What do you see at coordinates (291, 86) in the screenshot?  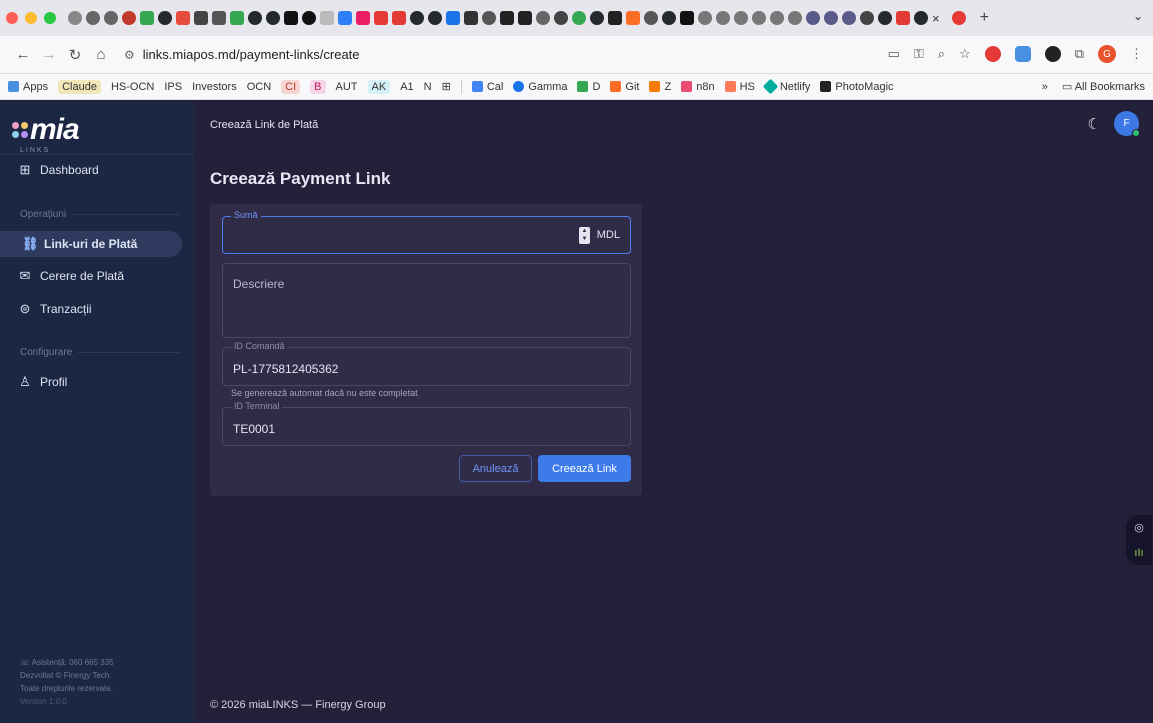 I see `bookmark: CI` at bounding box center [291, 86].